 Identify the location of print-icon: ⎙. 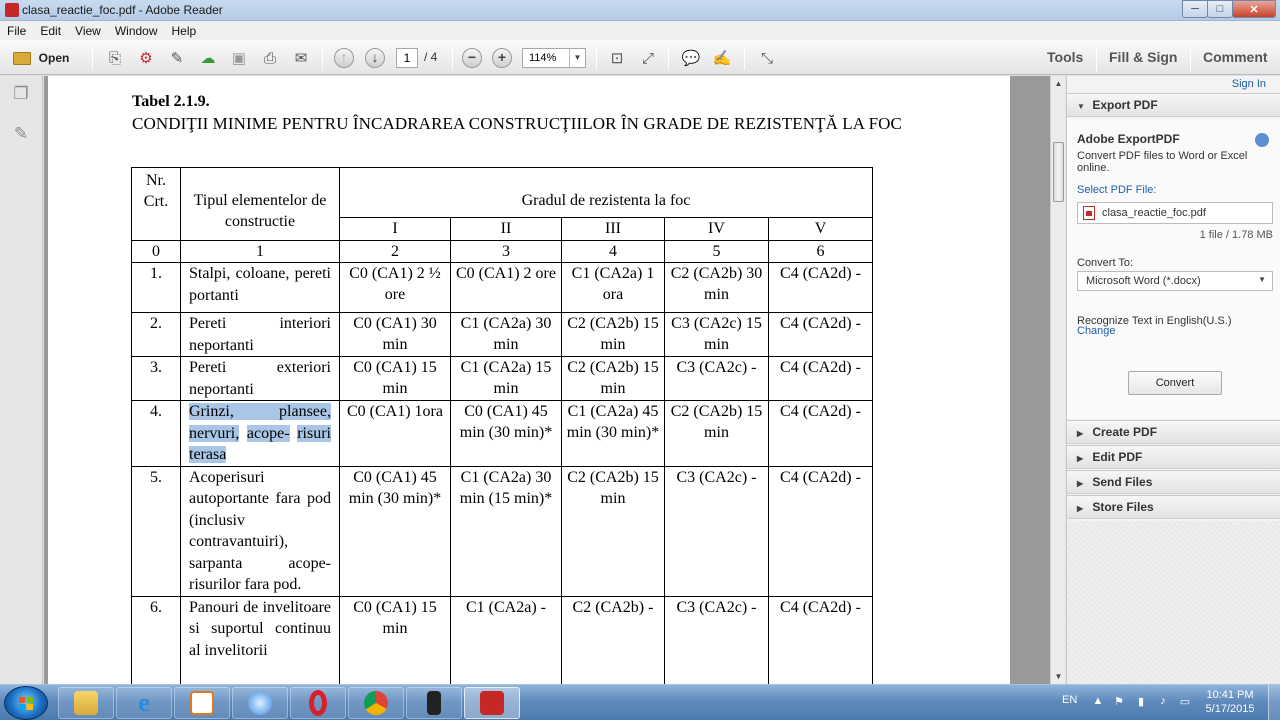
(270, 58).